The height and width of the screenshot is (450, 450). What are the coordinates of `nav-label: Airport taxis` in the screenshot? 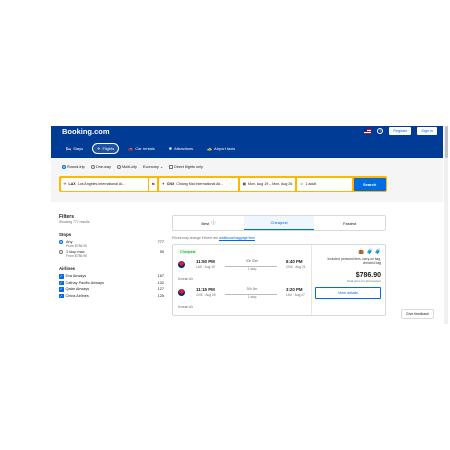 It's located at (225, 148).